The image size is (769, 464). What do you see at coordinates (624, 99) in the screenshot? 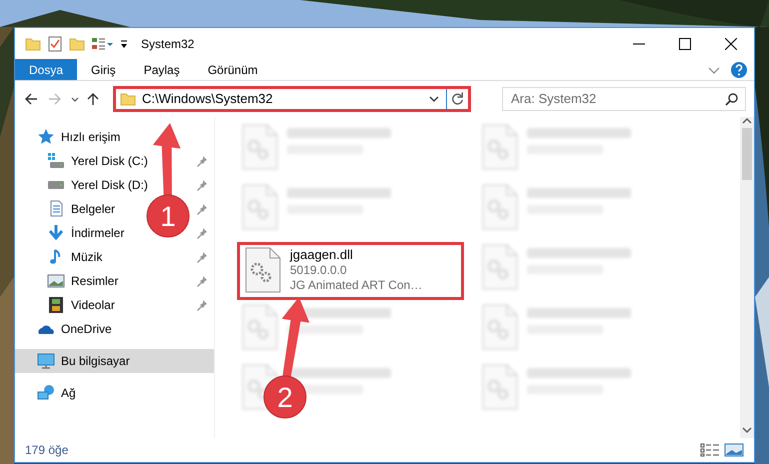
I see `search-box: Ara: System32` at bounding box center [624, 99].